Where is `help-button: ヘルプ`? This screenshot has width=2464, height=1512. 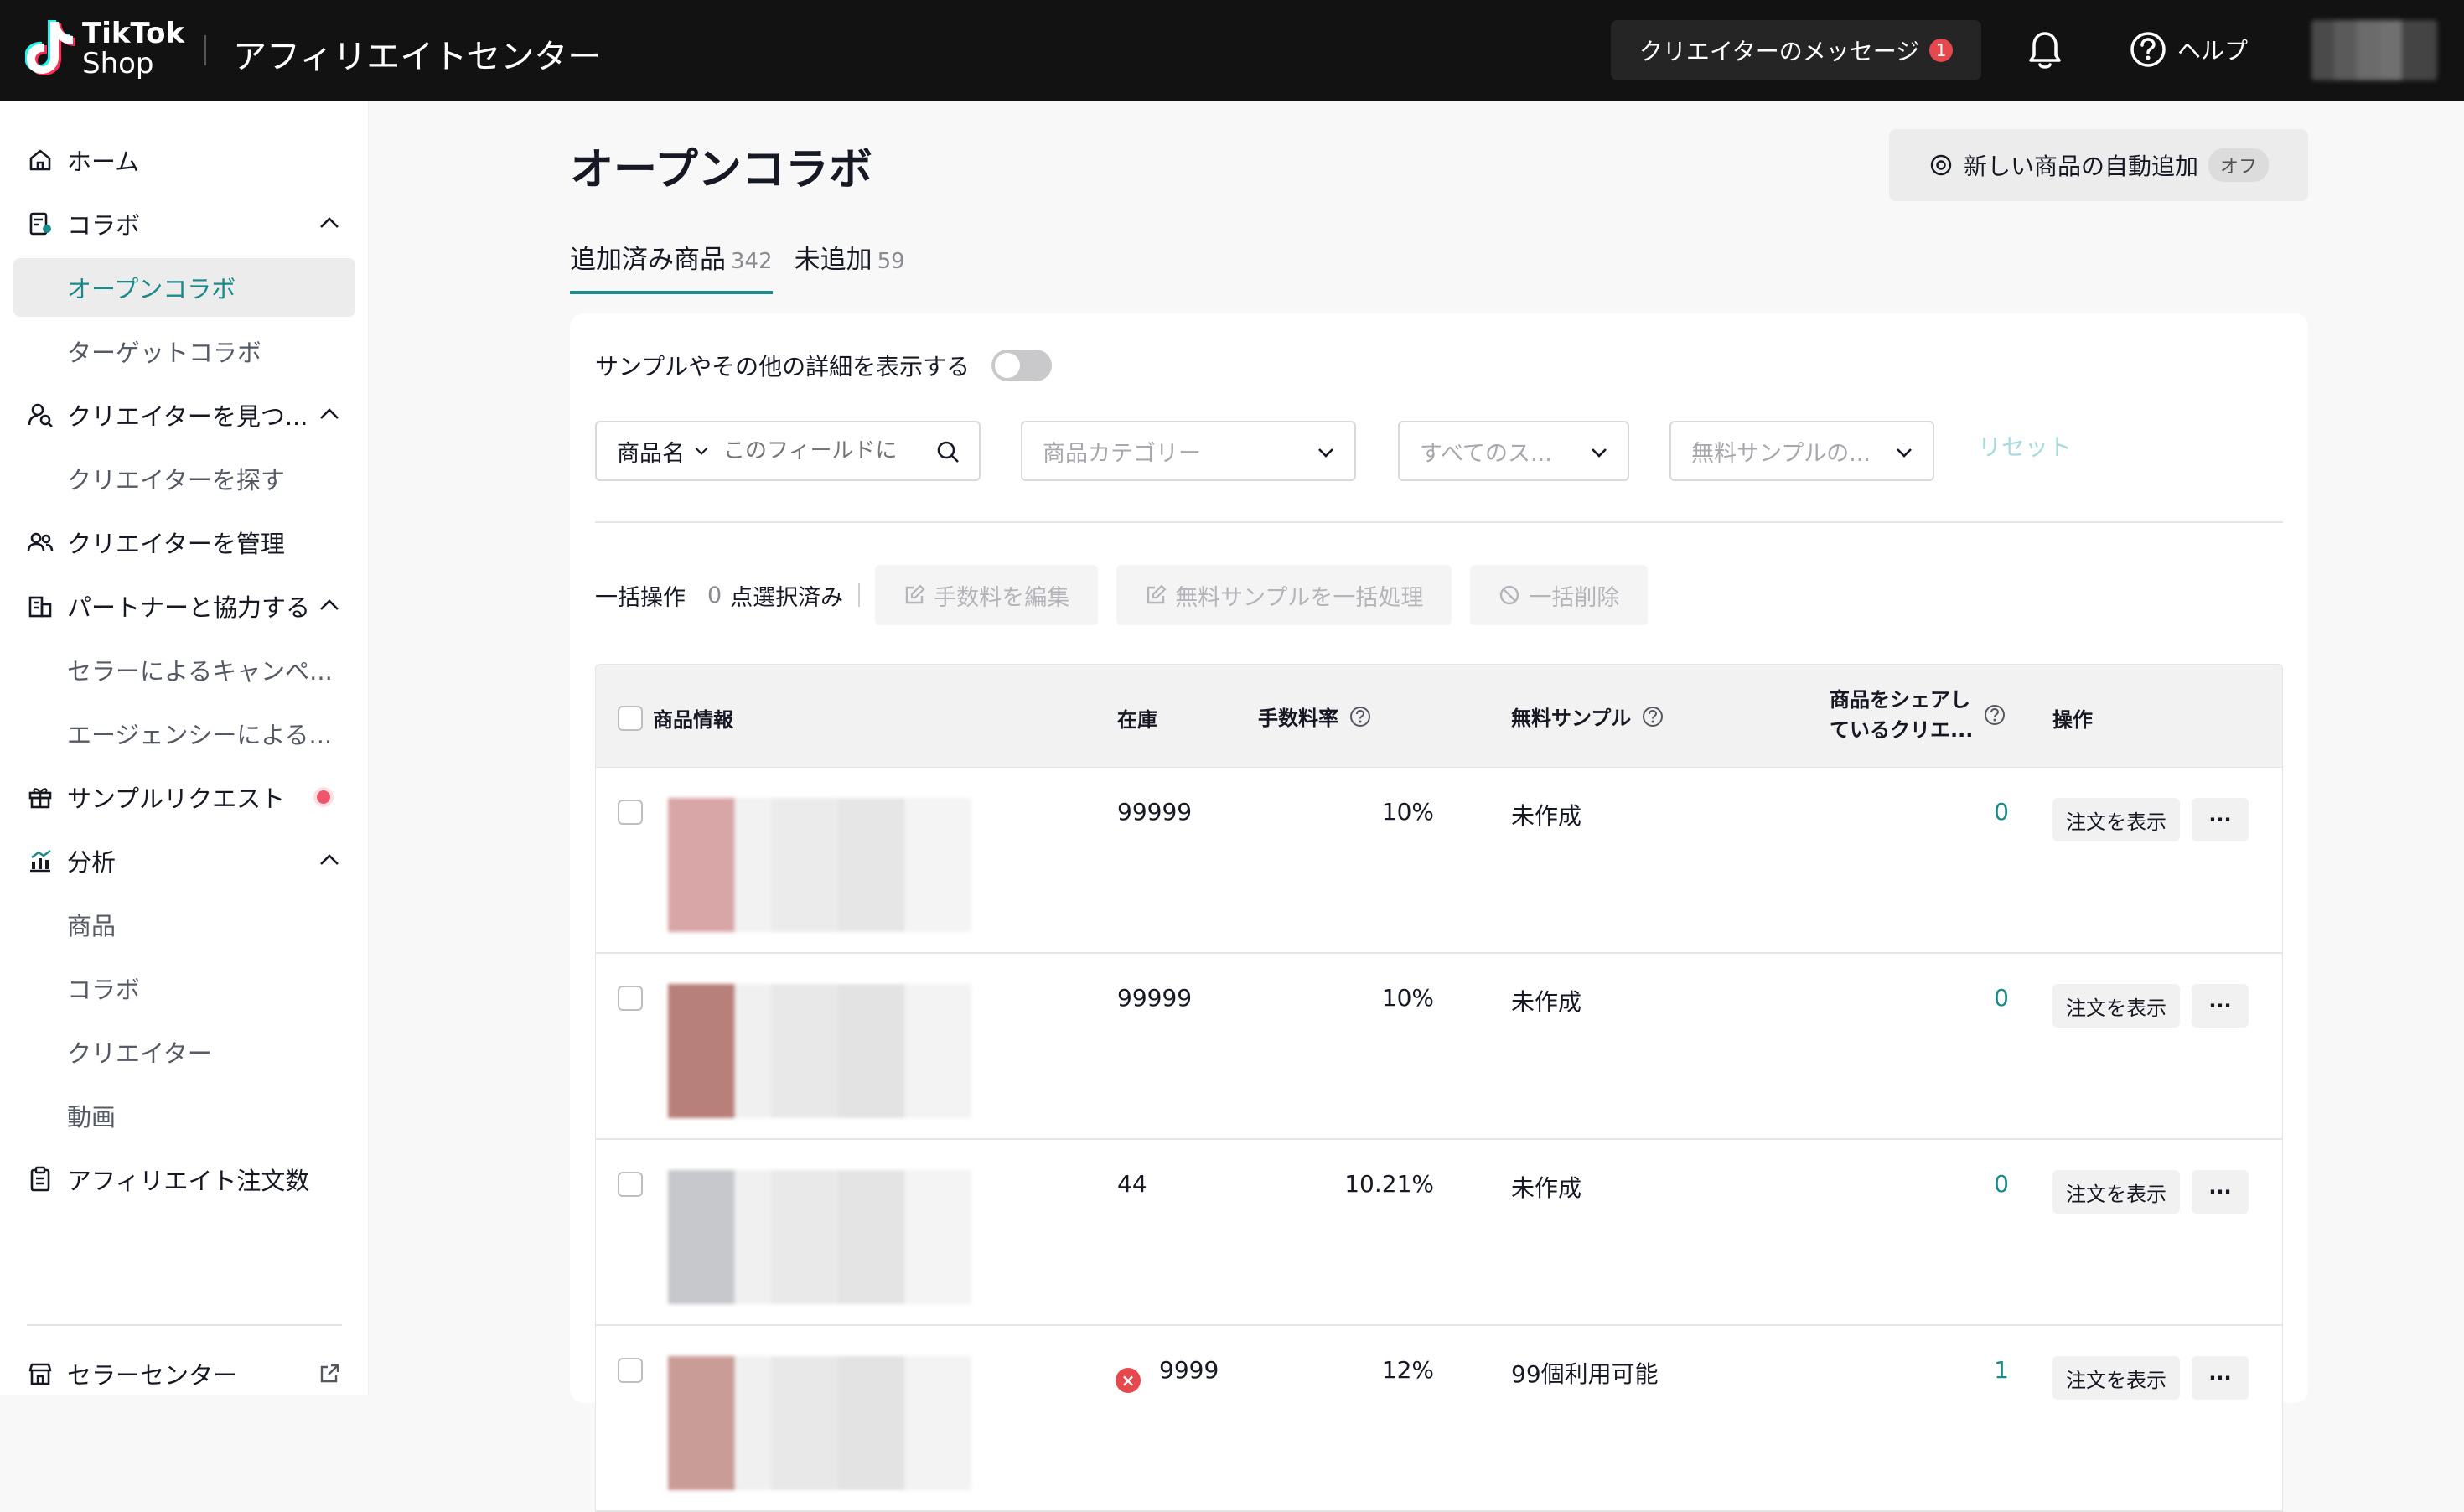 help-button: ヘルプ is located at coordinates (2188, 49).